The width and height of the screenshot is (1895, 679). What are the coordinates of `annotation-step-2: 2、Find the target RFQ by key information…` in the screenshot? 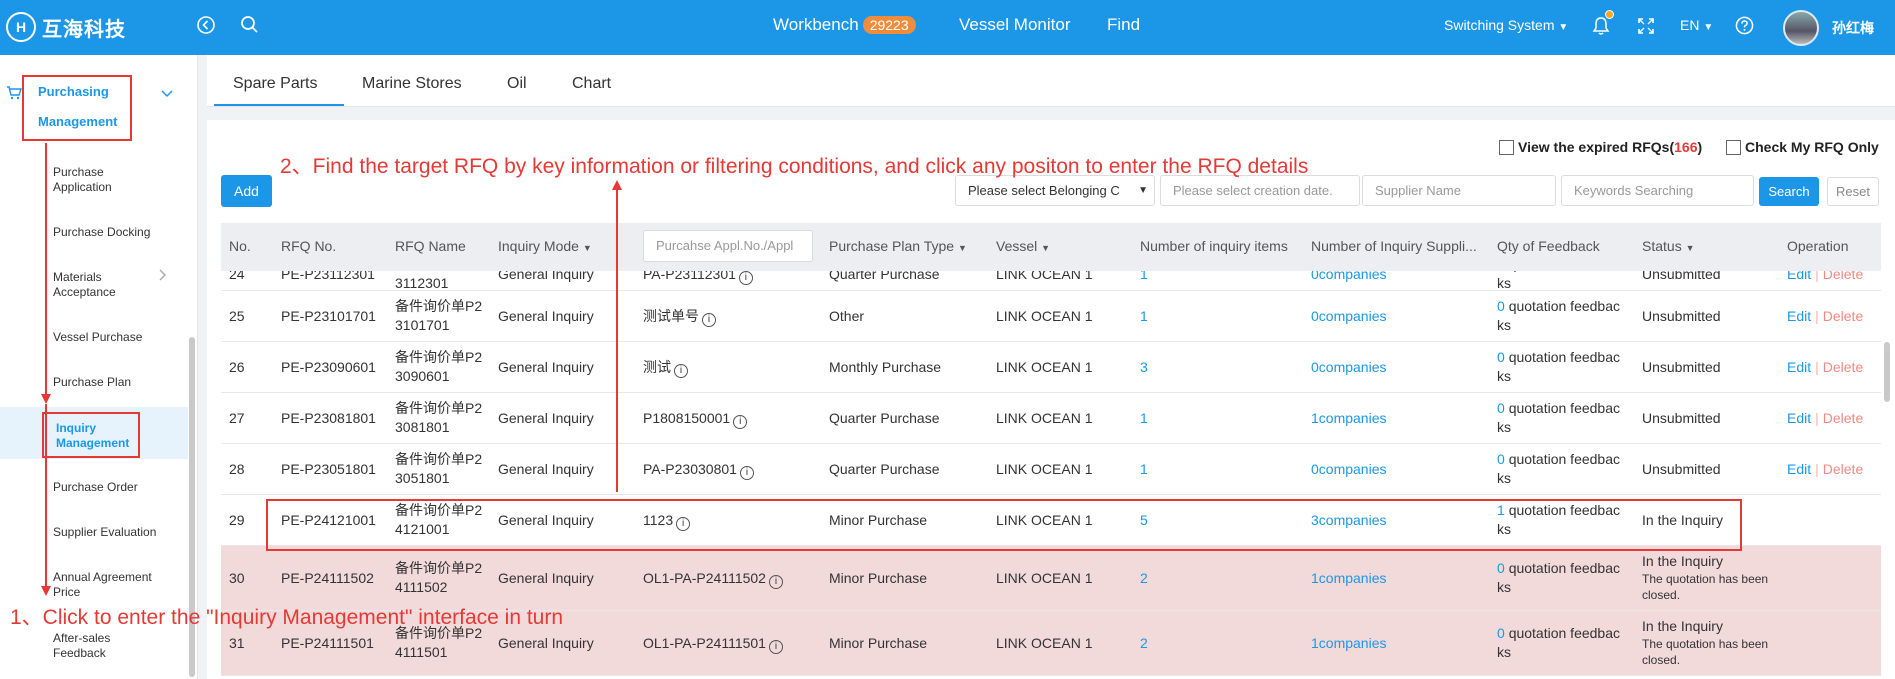 It's located at (794, 166).